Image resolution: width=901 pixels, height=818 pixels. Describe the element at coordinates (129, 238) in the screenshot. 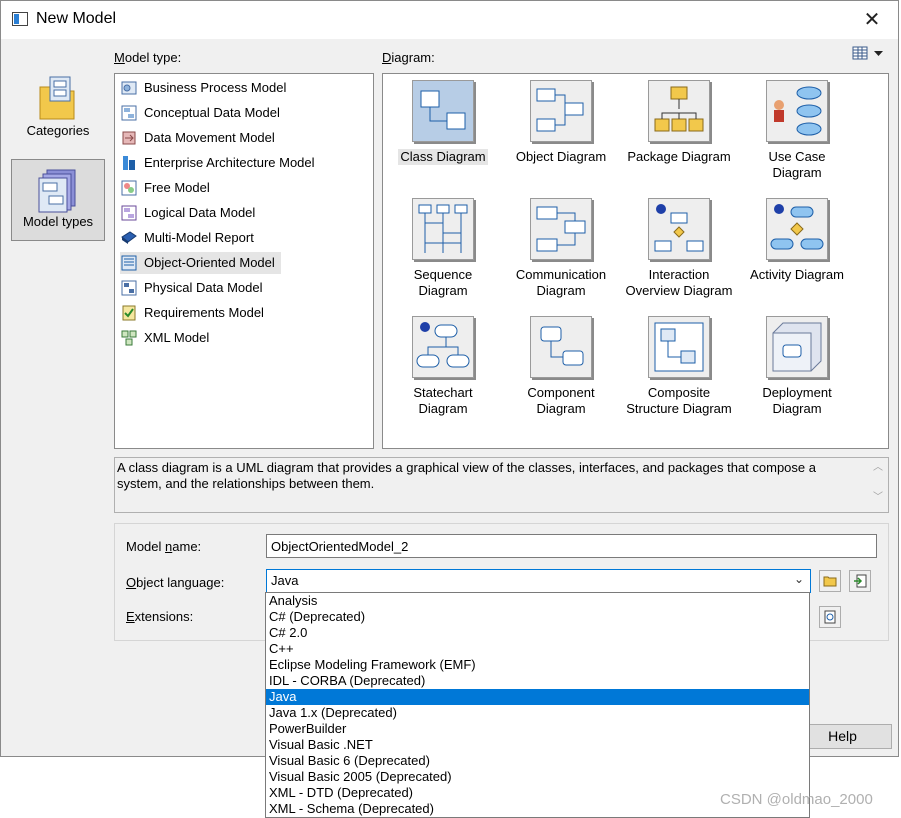

I see `multi-model-report-icon` at that location.